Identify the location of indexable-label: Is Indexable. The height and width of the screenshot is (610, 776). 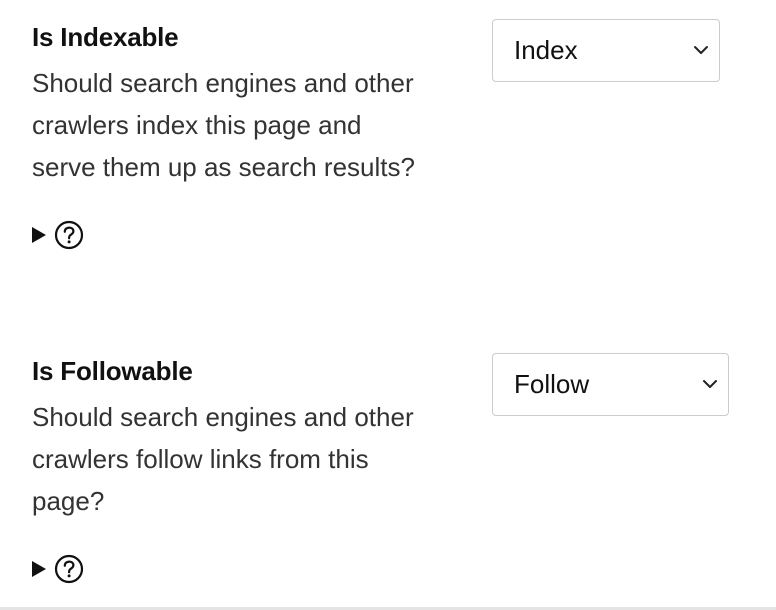
(105, 37).